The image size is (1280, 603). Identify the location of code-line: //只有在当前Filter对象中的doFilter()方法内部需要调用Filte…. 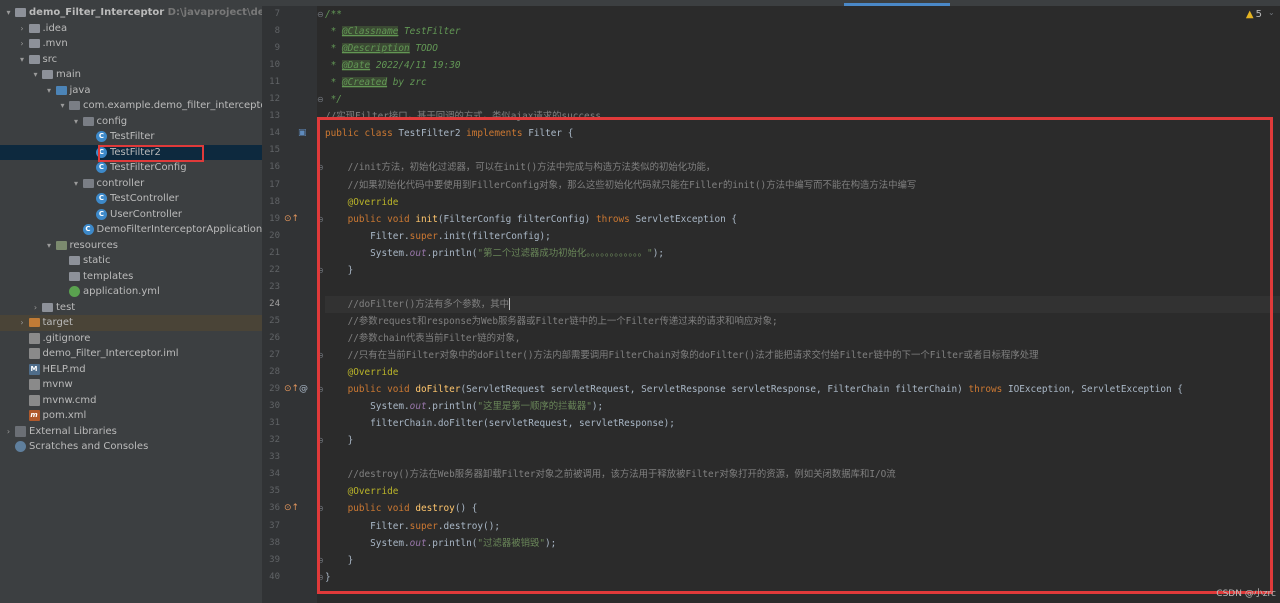
(682, 355).